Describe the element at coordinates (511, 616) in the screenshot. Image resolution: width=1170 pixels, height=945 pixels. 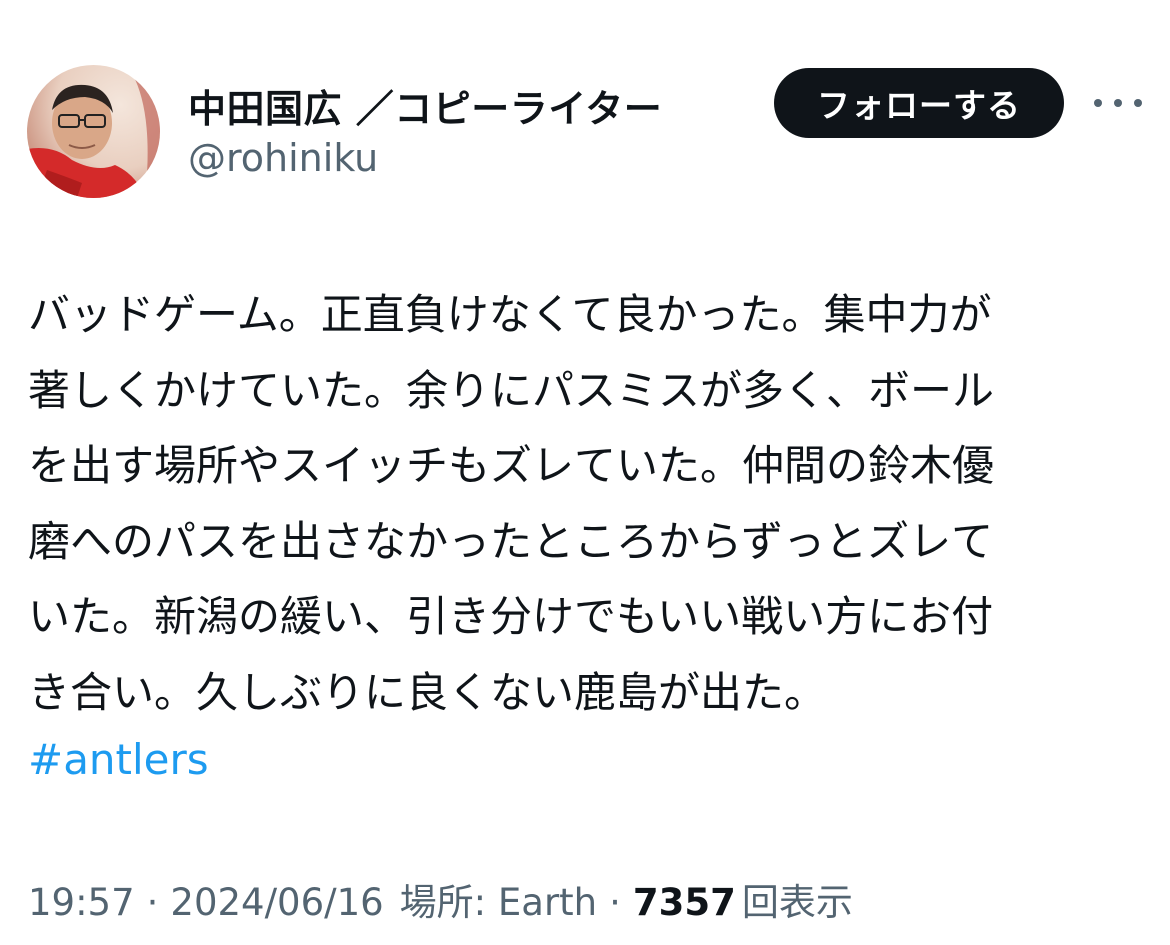
I see `tweet-text-line: いた。新潟の緩い、引き分けでもいい戦い方にお付` at that location.